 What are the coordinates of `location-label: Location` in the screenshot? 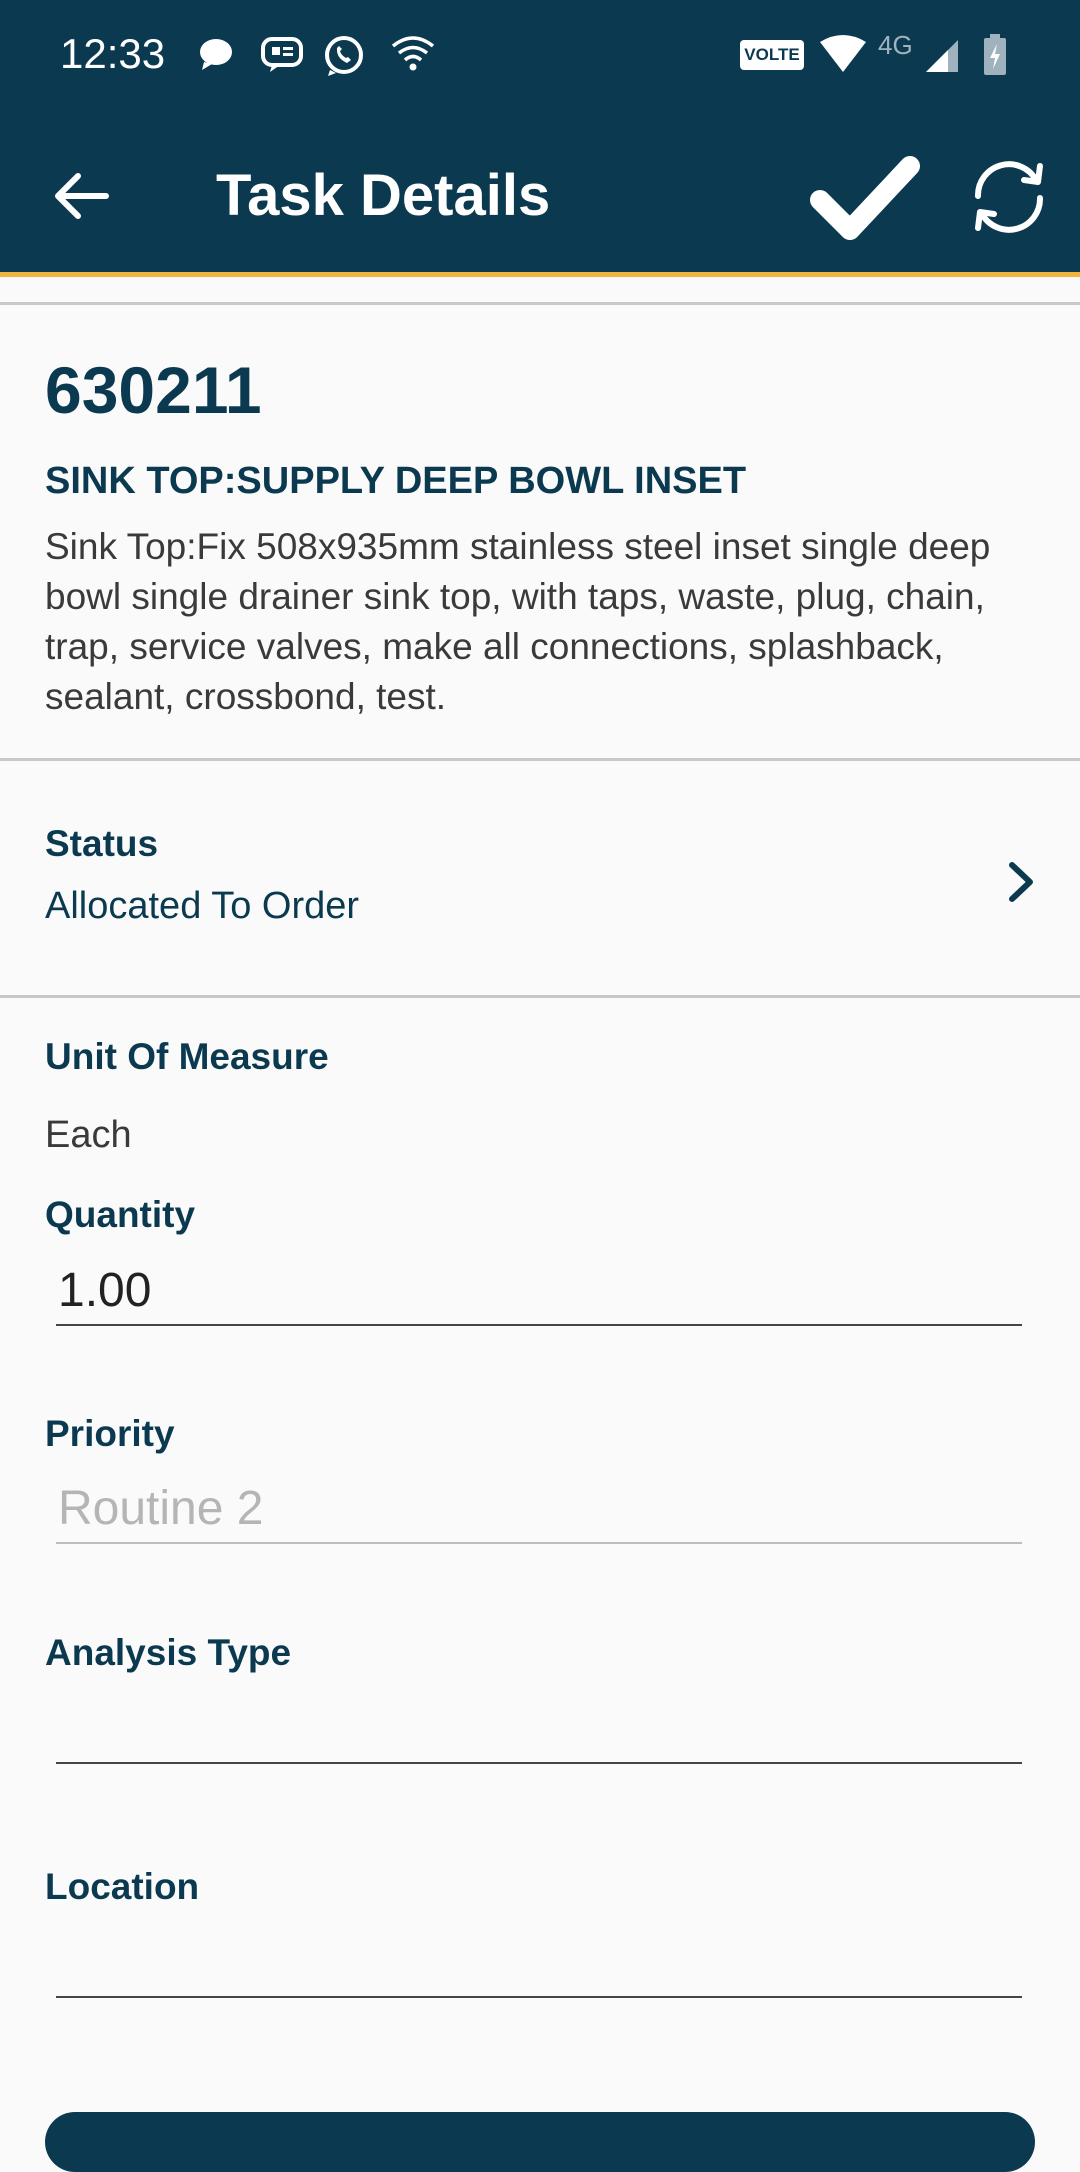 It's located at (122, 1886).